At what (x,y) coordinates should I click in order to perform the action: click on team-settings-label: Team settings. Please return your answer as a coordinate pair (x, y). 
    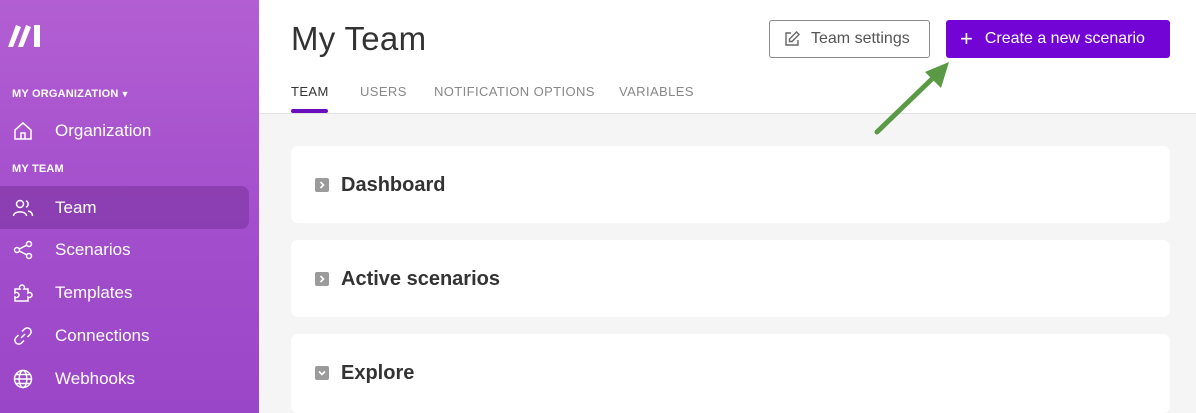
    Looking at the image, I should click on (860, 38).